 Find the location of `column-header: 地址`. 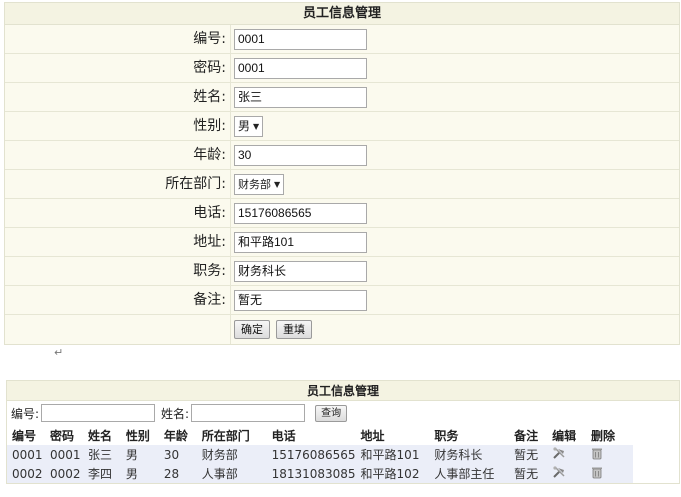

column-header: 地址 is located at coordinates (392, 435).